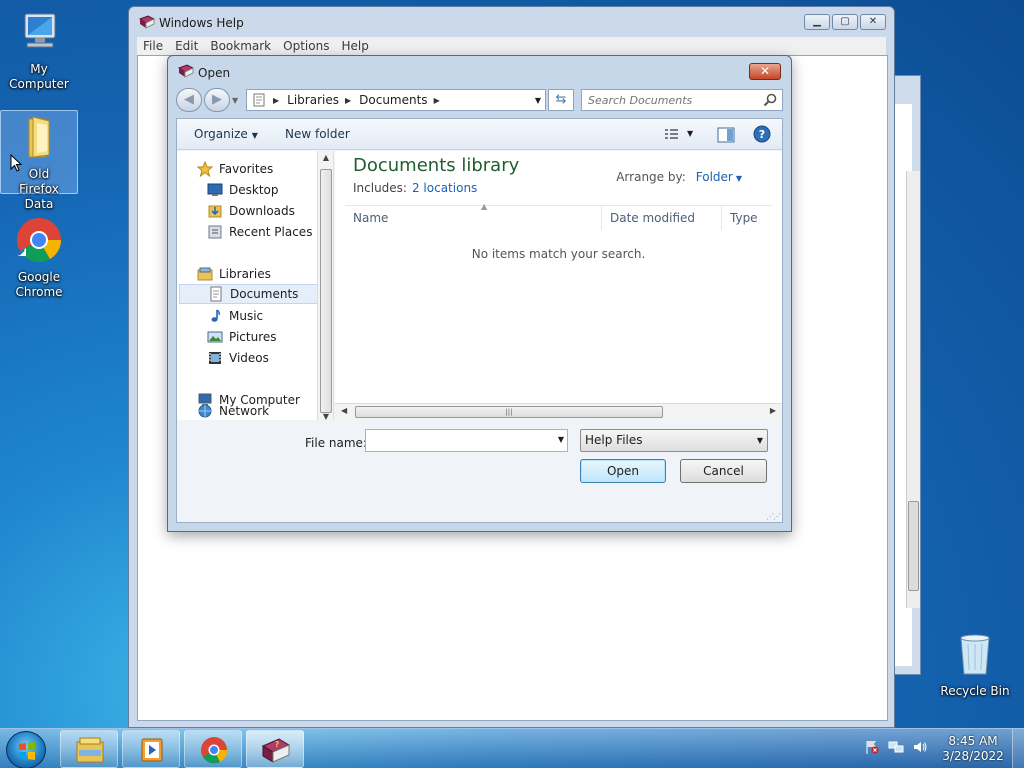 This screenshot has height=768, width=1024. What do you see at coordinates (235, 100) in the screenshot?
I see `recent-locations-dropdown: ▼` at bounding box center [235, 100].